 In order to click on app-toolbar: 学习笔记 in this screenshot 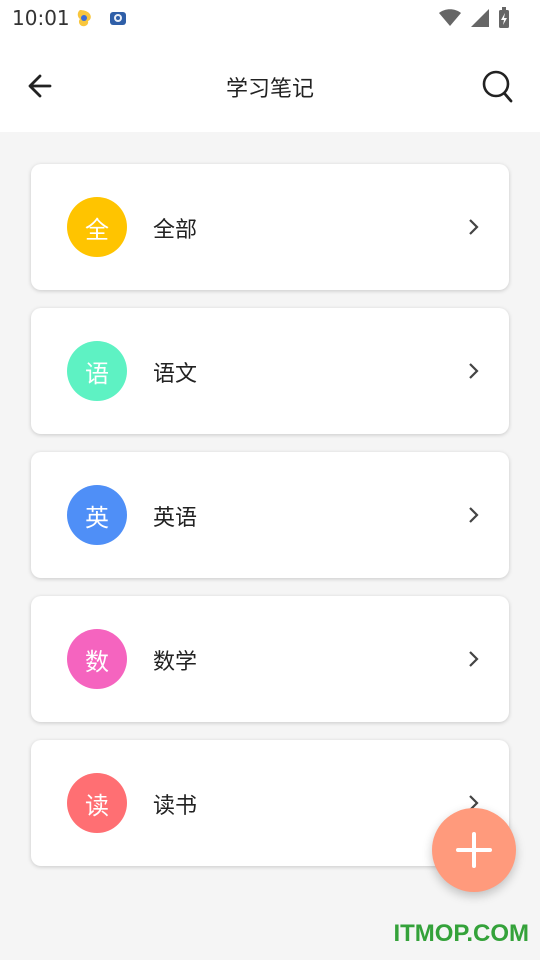, I will do `click(270, 85)`.